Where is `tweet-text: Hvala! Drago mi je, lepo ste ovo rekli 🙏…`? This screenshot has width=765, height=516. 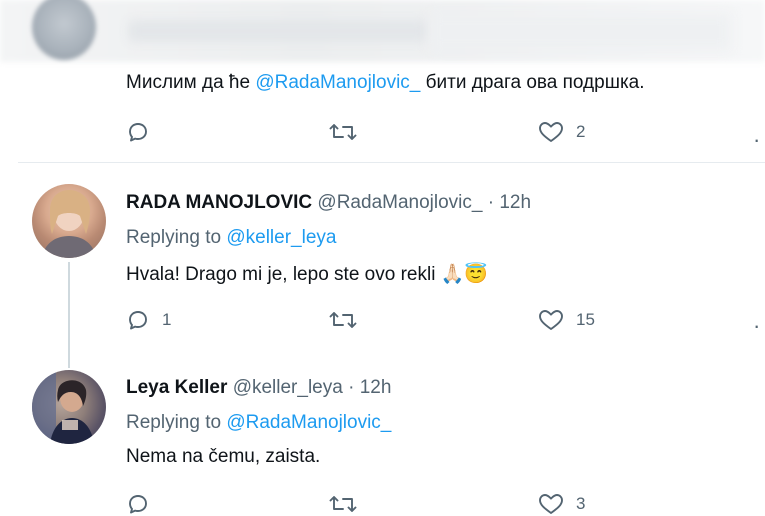
tweet-text: Hvala! Drago mi je, lepo ste ovo rekli 🙏… is located at coordinates (307, 274).